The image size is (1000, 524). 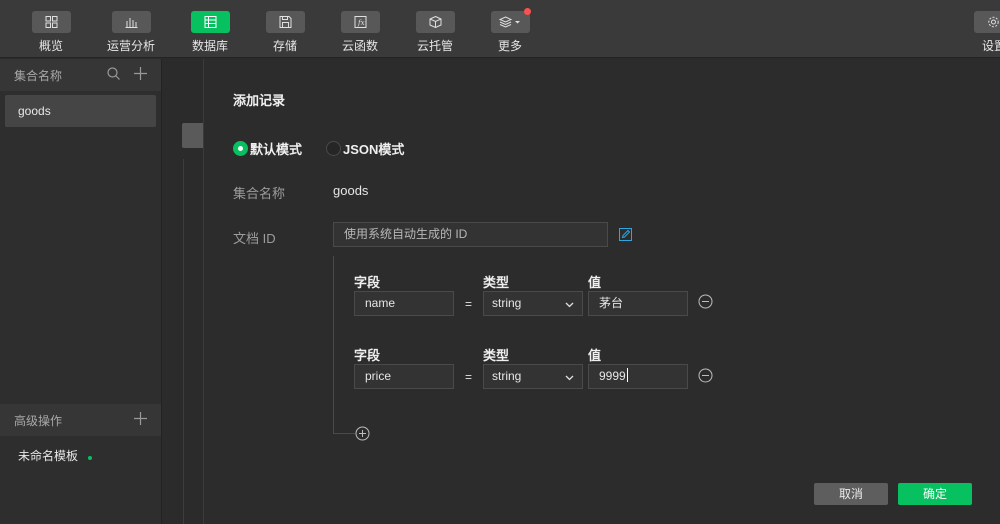 I want to click on collections-header-title: 集合名称, so click(x=38, y=75).